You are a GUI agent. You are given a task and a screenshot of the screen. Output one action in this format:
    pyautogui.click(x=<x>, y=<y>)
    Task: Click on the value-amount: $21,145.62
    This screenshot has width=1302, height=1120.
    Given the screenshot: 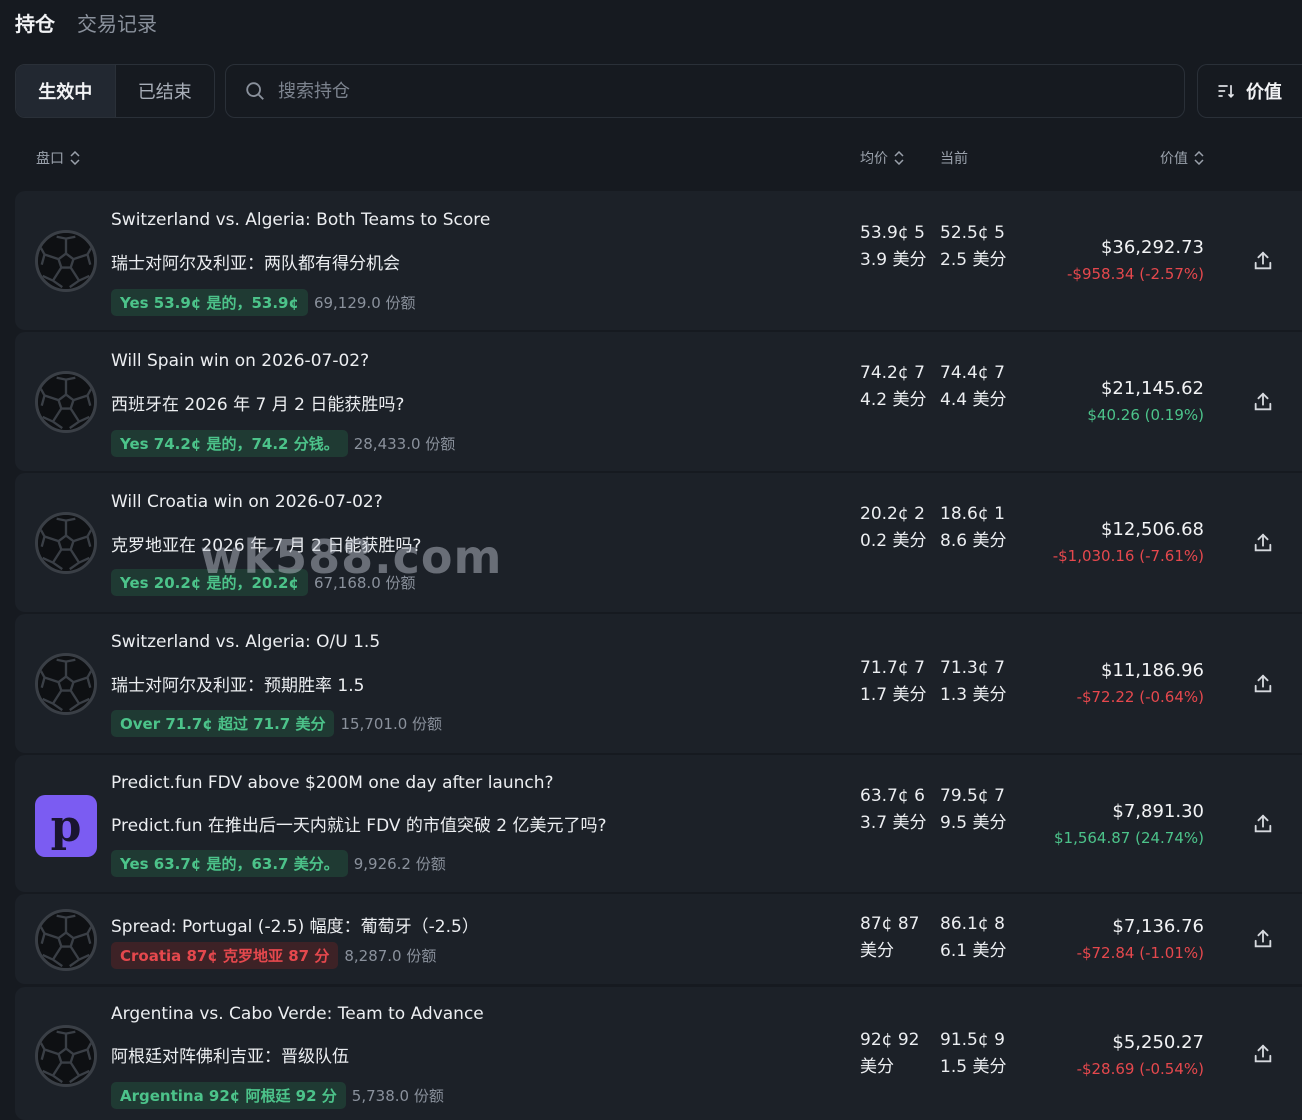 What is the action you would take?
    pyautogui.click(x=1152, y=388)
    